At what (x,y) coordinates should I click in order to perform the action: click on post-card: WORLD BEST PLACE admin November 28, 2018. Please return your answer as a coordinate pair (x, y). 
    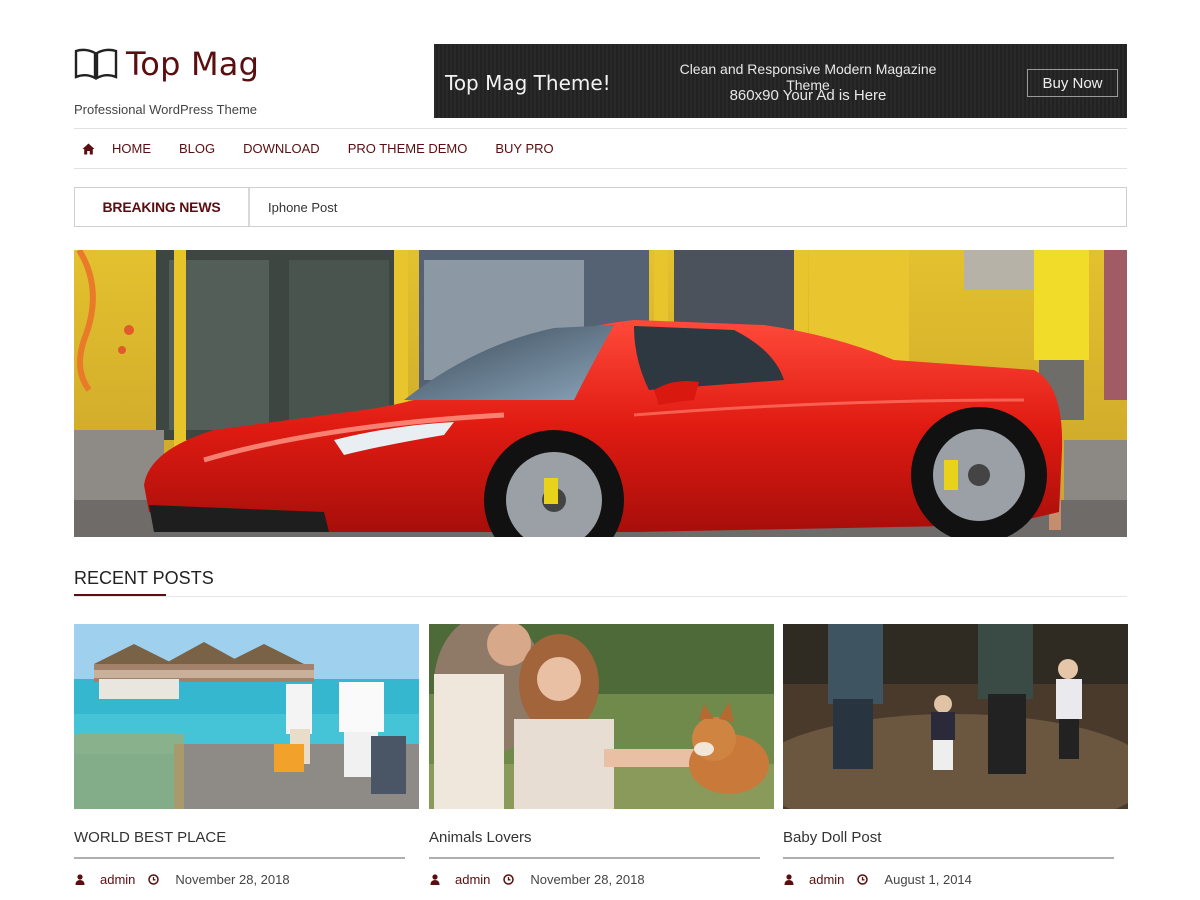
    Looking at the image, I should click on (246, 755).